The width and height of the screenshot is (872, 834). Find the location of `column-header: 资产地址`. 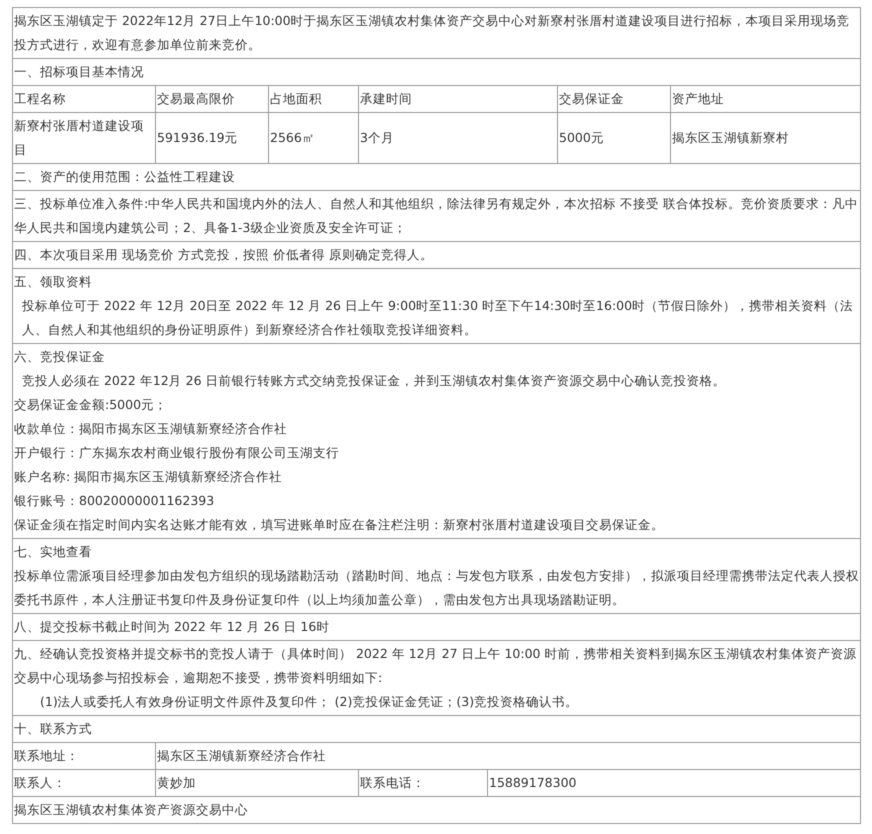

column-header: 资产地址 is located at coordinates (698, 99).